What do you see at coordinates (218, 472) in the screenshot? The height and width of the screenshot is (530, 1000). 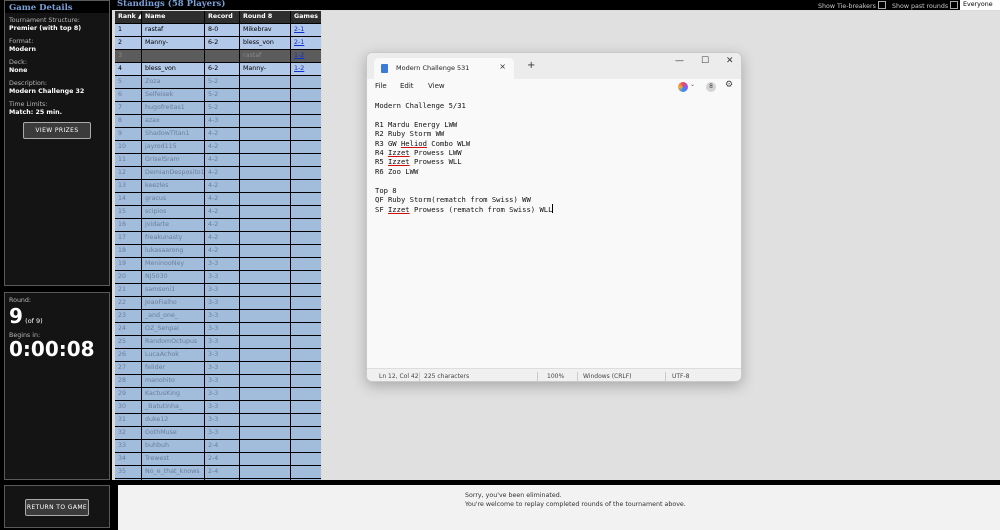 I see `table-row: 35 No_e_that_knows 2-4` at bounding box center [218, 472].